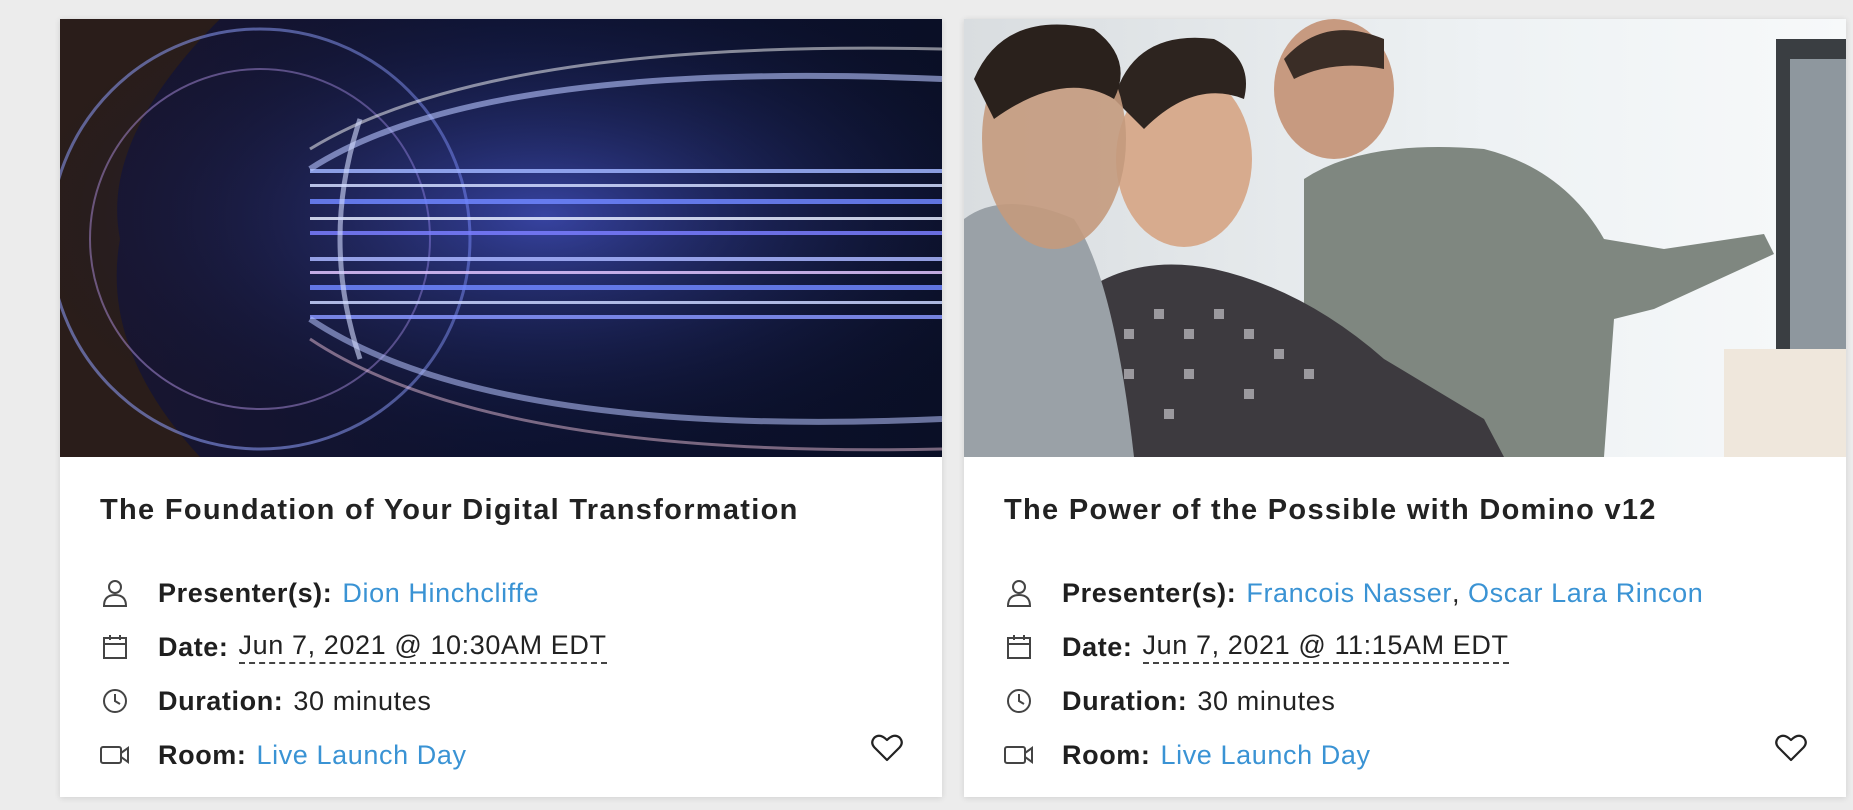 This screenshot has height=810, width=1853. What do you see at coordinates (1349, 593) in the screenshot?
I see `presenter-link: Francois Nasser` at bounding box center [1349, 593].